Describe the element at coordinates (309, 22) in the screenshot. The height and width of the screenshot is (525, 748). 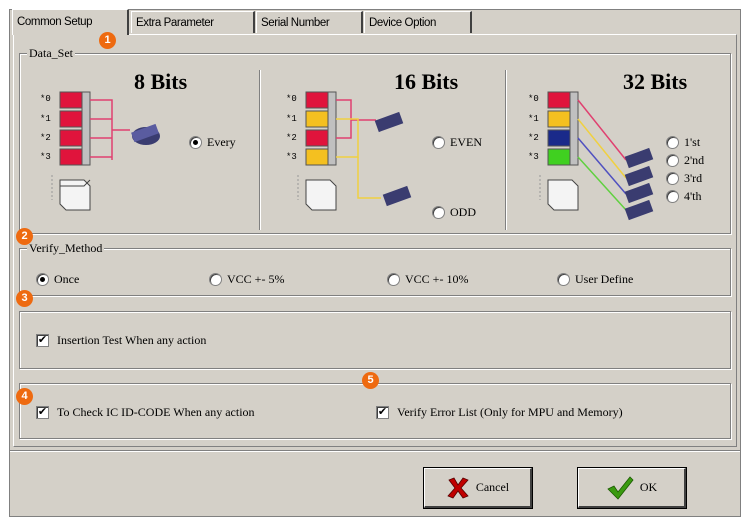
I see `tab-serial-number: Serial Number` at that location.